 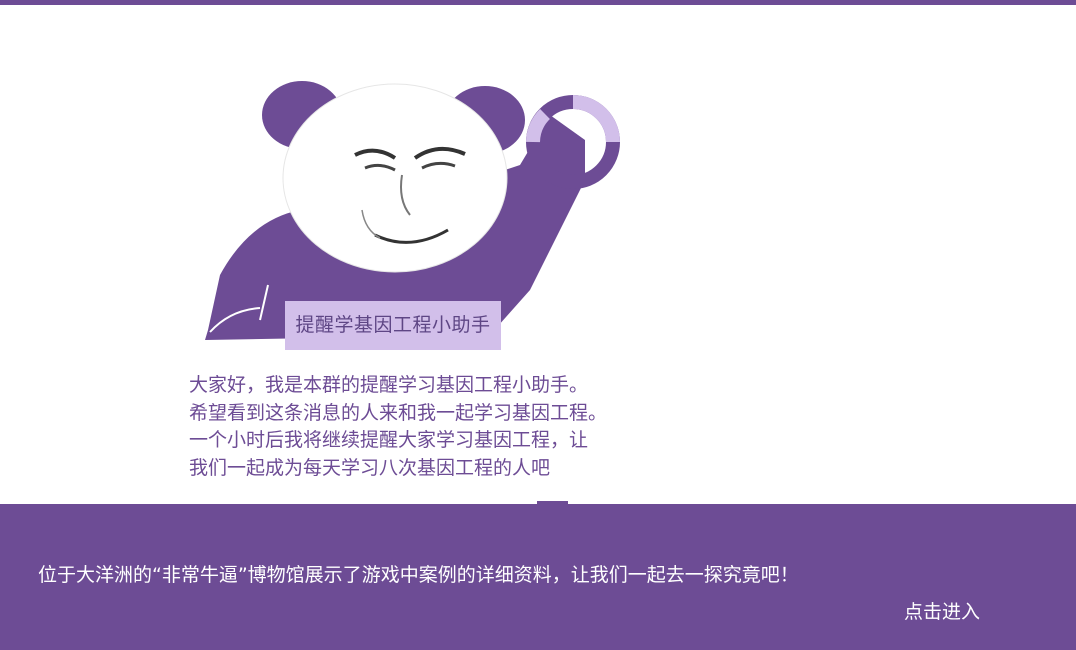 What do you see at coordinates (398, 412) in the screenshot?
I see `message-line: 希望看到这条消息的人来和我一起学习基因工程。` at bounding box center [398, 412].